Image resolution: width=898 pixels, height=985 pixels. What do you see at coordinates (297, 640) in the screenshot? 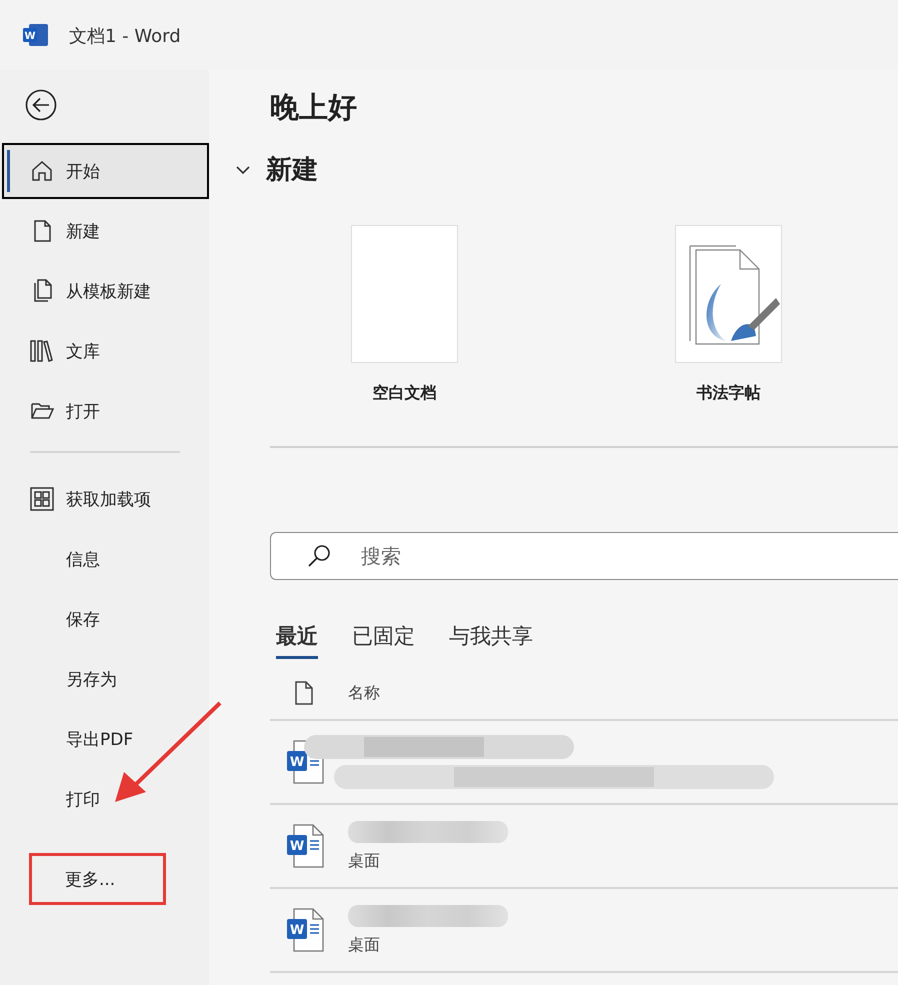
I see `tab: 最近` at bounding box center [297, 640].